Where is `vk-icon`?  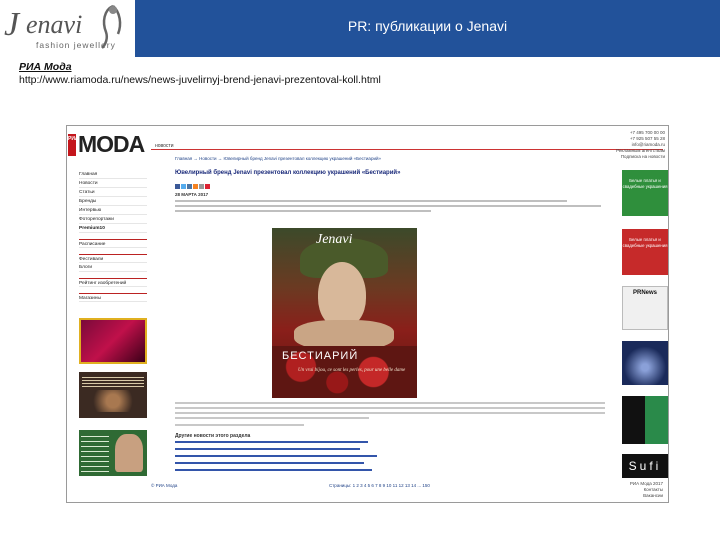 vk-icon is located at coordinates (189, 186).